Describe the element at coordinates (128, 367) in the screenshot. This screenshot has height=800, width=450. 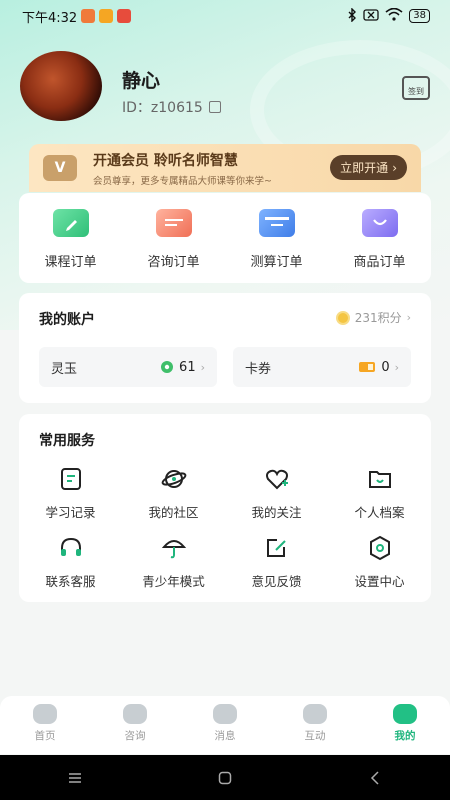
I see `lingyu-box: 灵玉 61 ›` at that location.